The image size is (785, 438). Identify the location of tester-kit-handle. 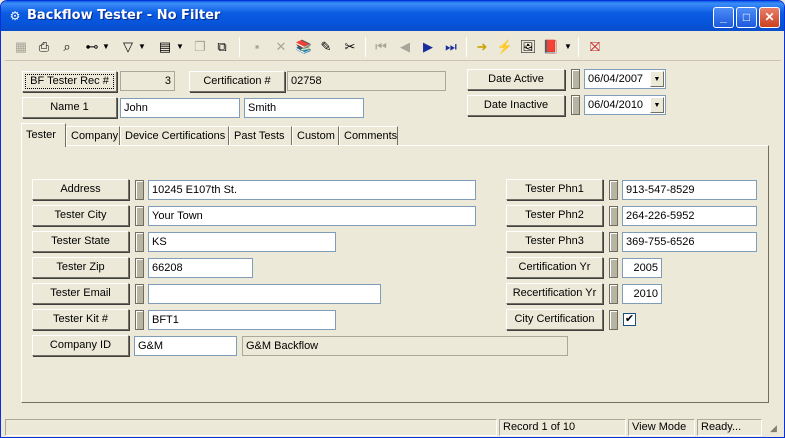
(139, 320).